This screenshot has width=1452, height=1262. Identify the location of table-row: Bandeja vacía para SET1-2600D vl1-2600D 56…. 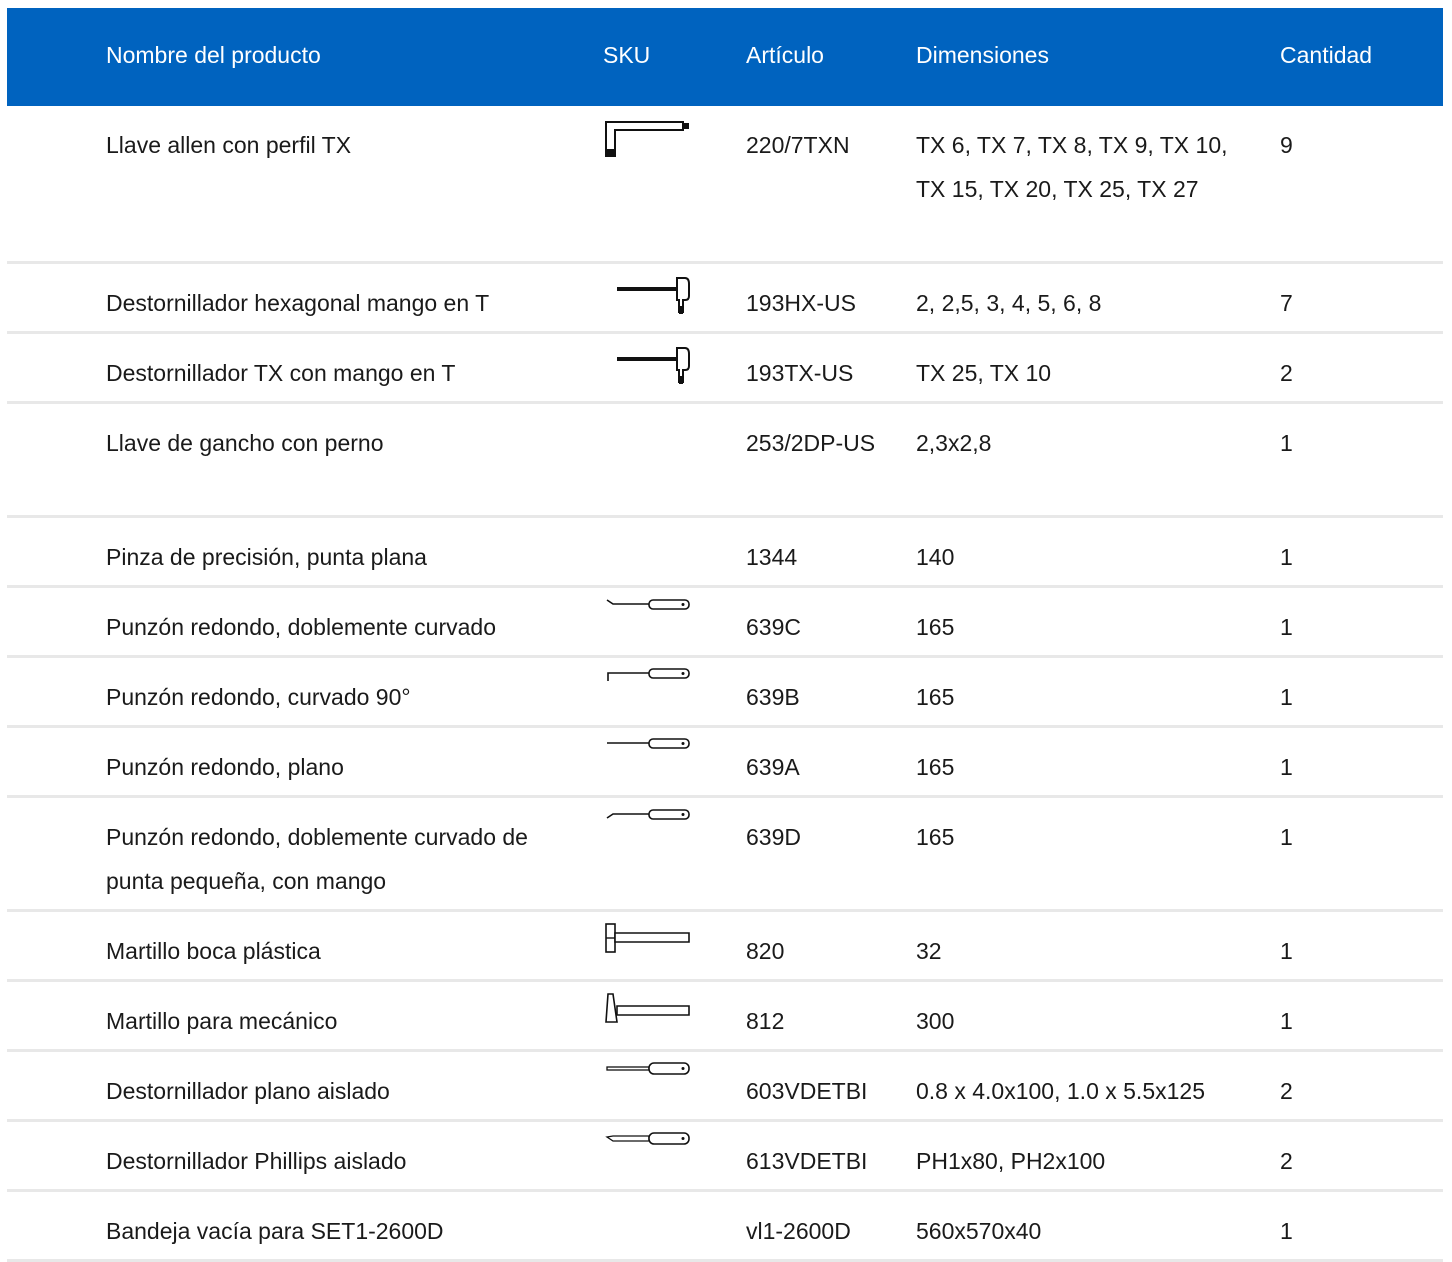
(725, 1227).